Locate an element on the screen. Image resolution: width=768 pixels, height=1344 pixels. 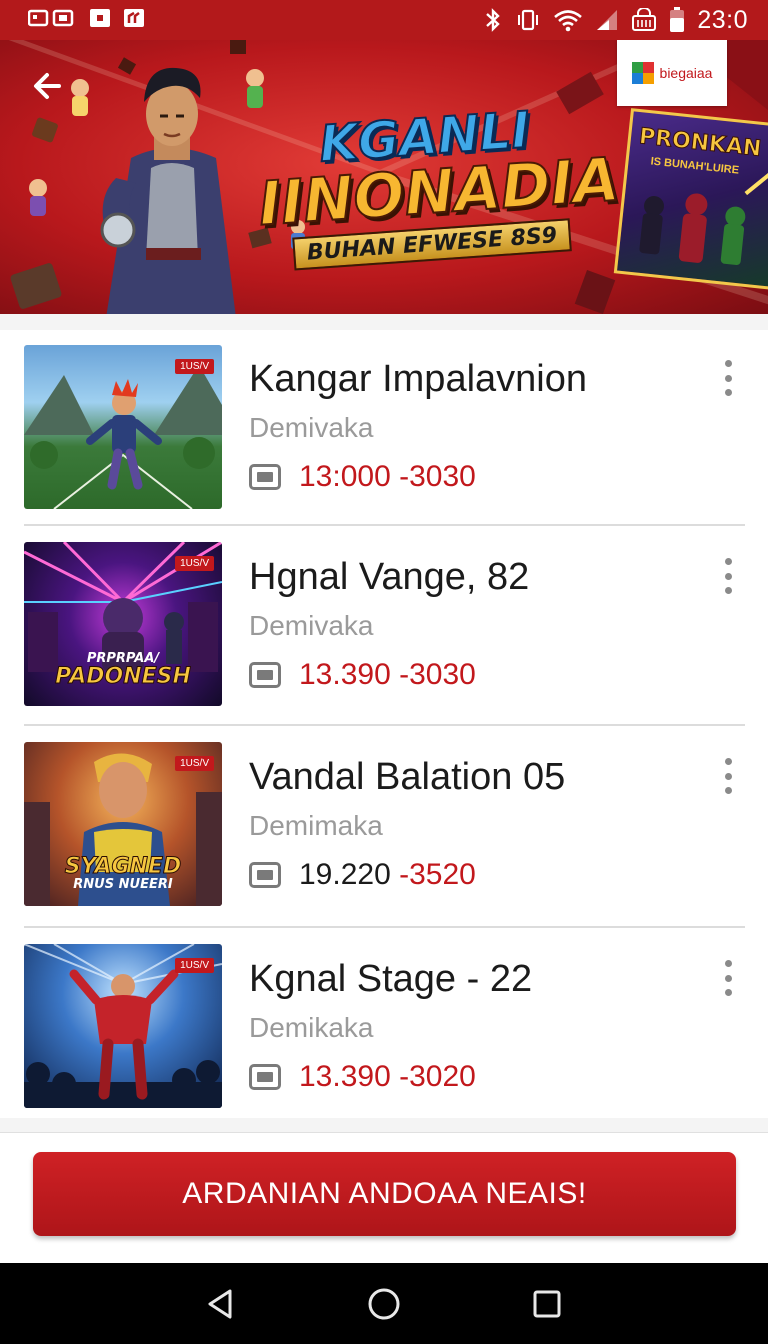
hero-poster: PRONKAN IS BUNAH'LUIRE is located at coordinates (690, 199).